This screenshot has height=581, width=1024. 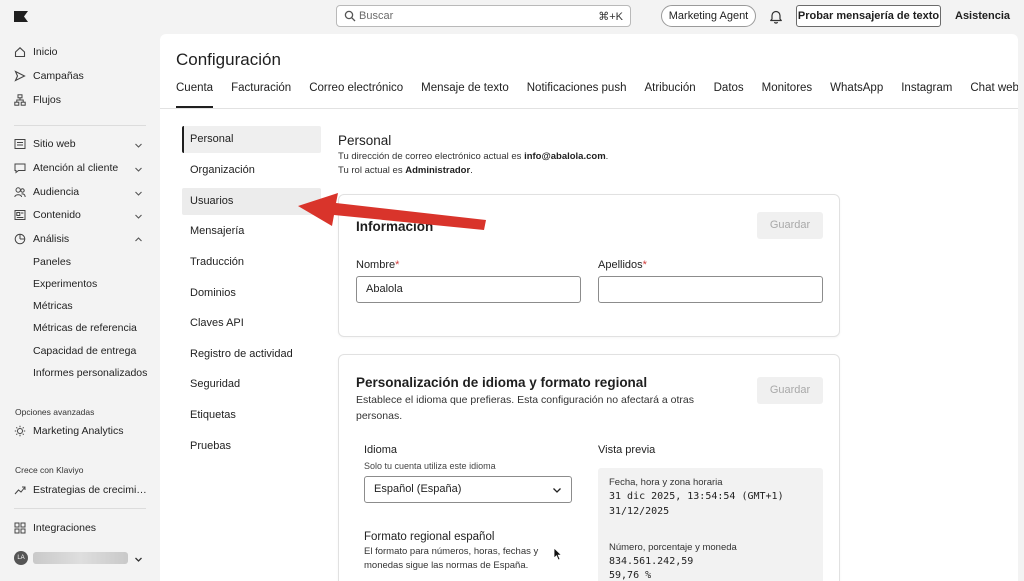 I want to click on sidebar-subitem-deliverability: Capacidad de entrega, so click(x=84, y=351).